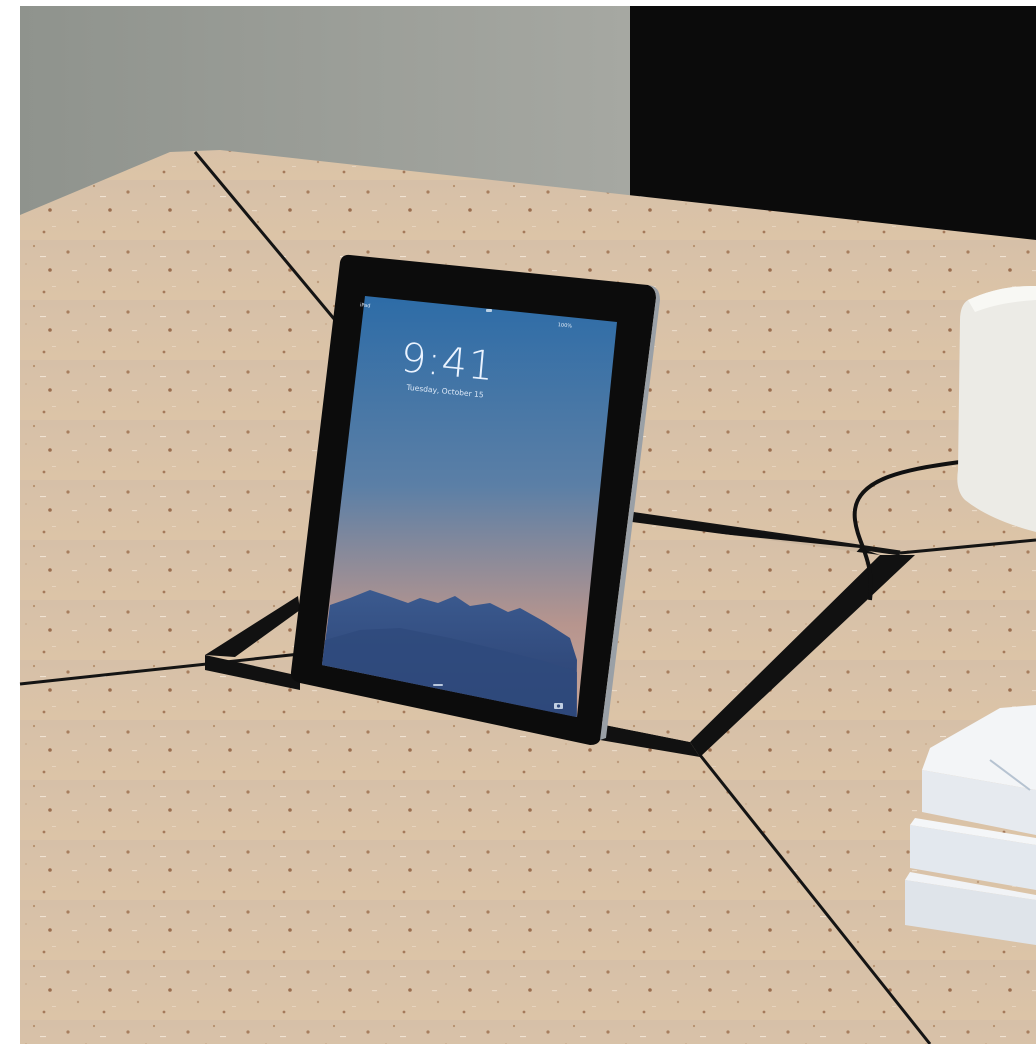 Image resolution: width=1036 pixels, height=1044 pixels. Describe the element at coordinates (438, 685) in the screenshot. I see `home-indicator` at that location.